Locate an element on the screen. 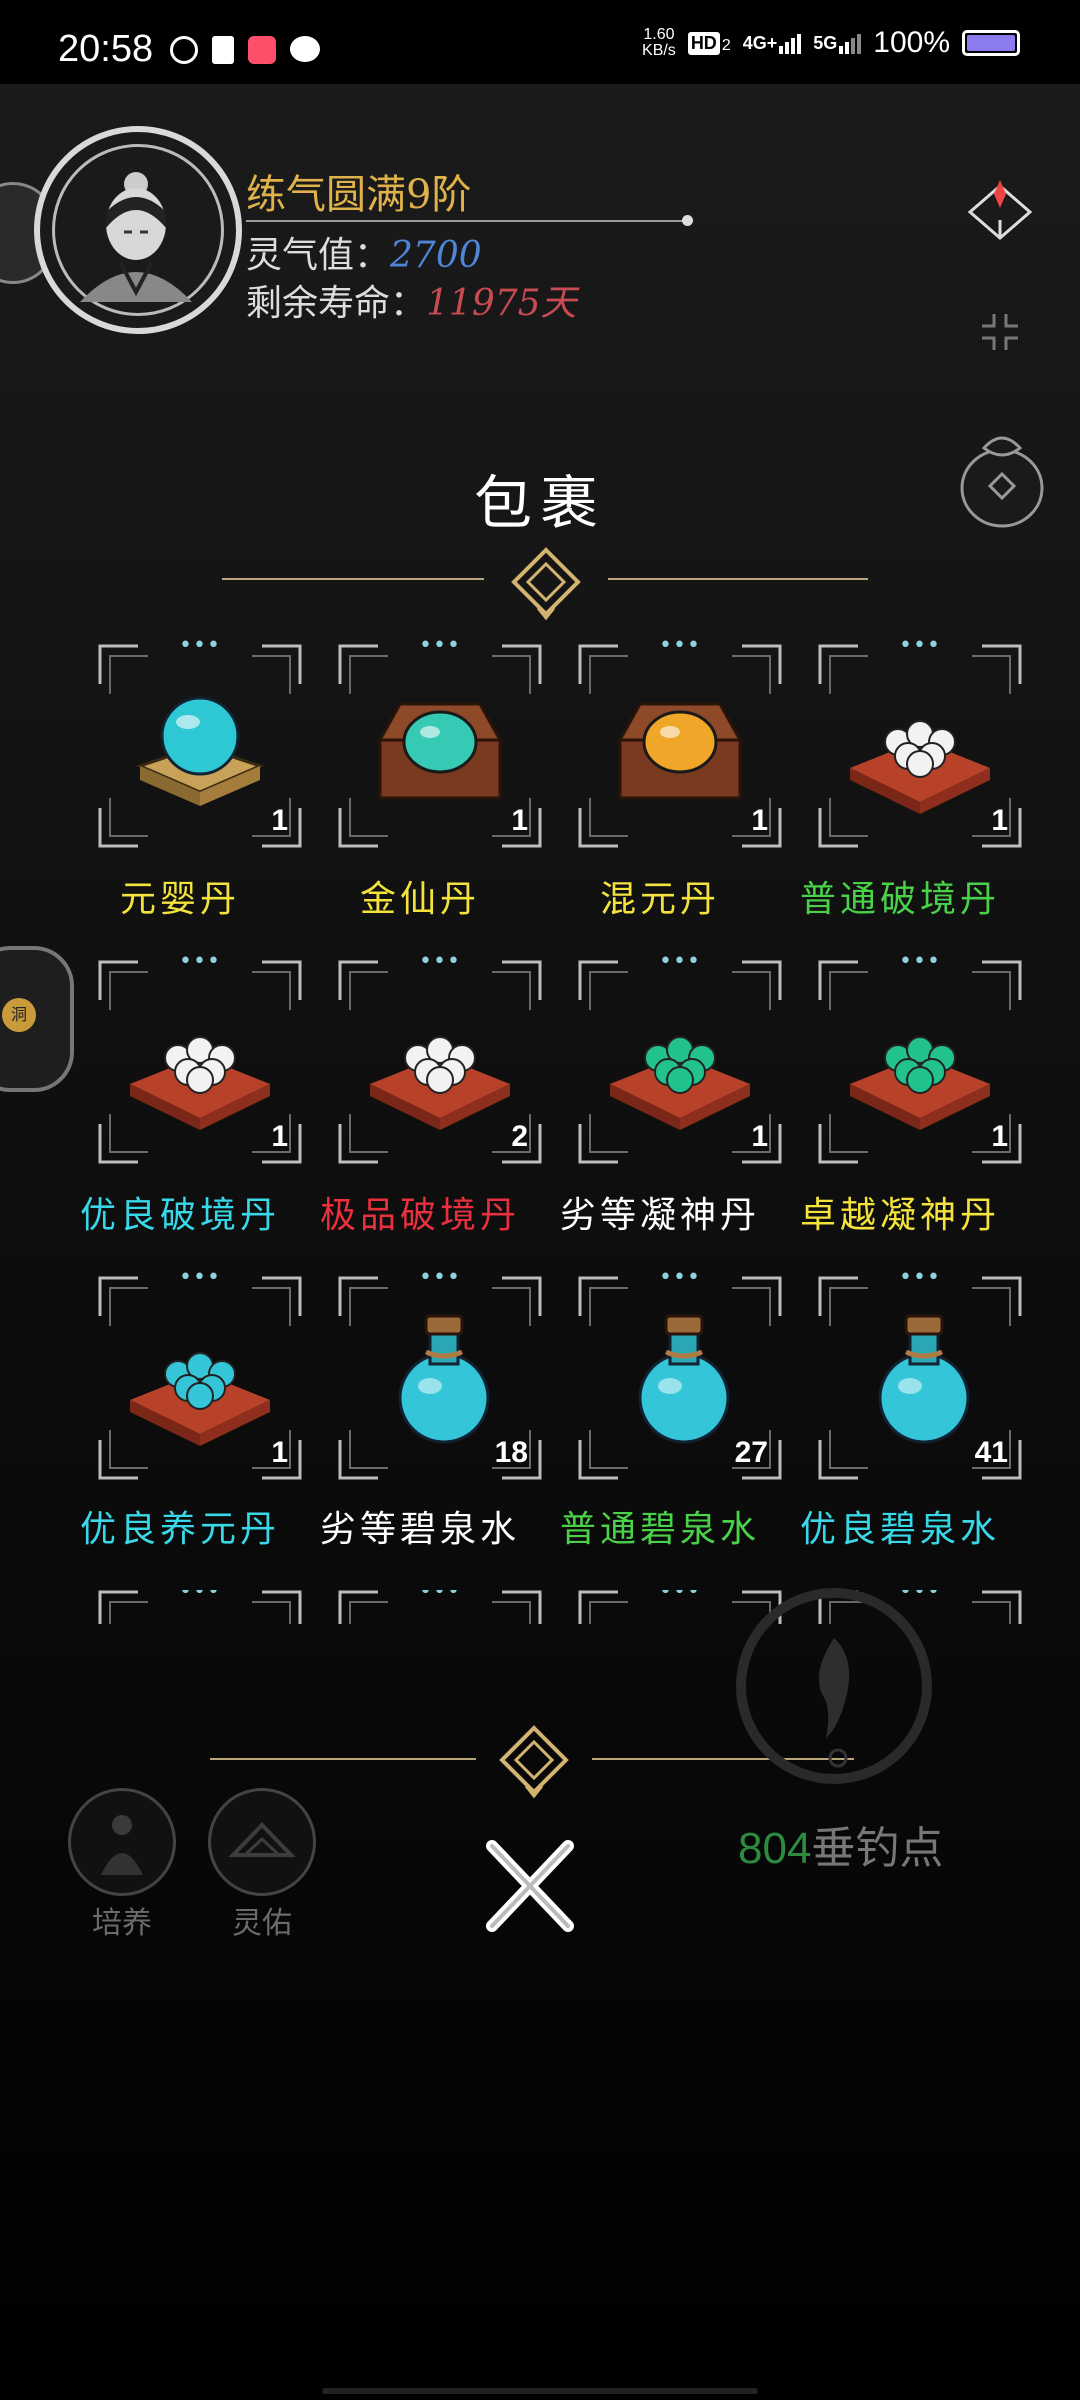 Image resolution: width=1080 pixels, height=2400 pixels. item-name: 混元丹 is located at coordinates (659, 899).